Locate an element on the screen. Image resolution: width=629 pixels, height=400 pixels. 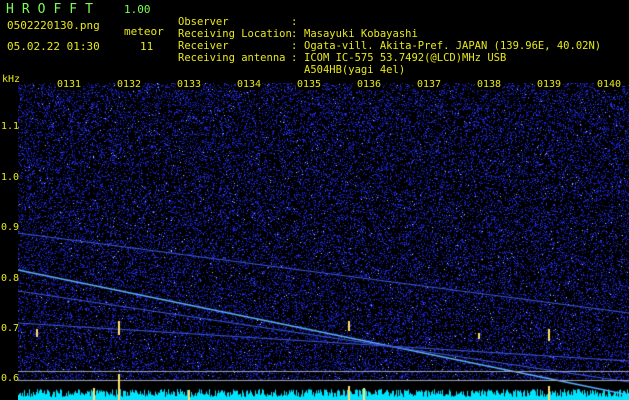
freq-tick-label: 0.8 is located at coordinates (10, 278).